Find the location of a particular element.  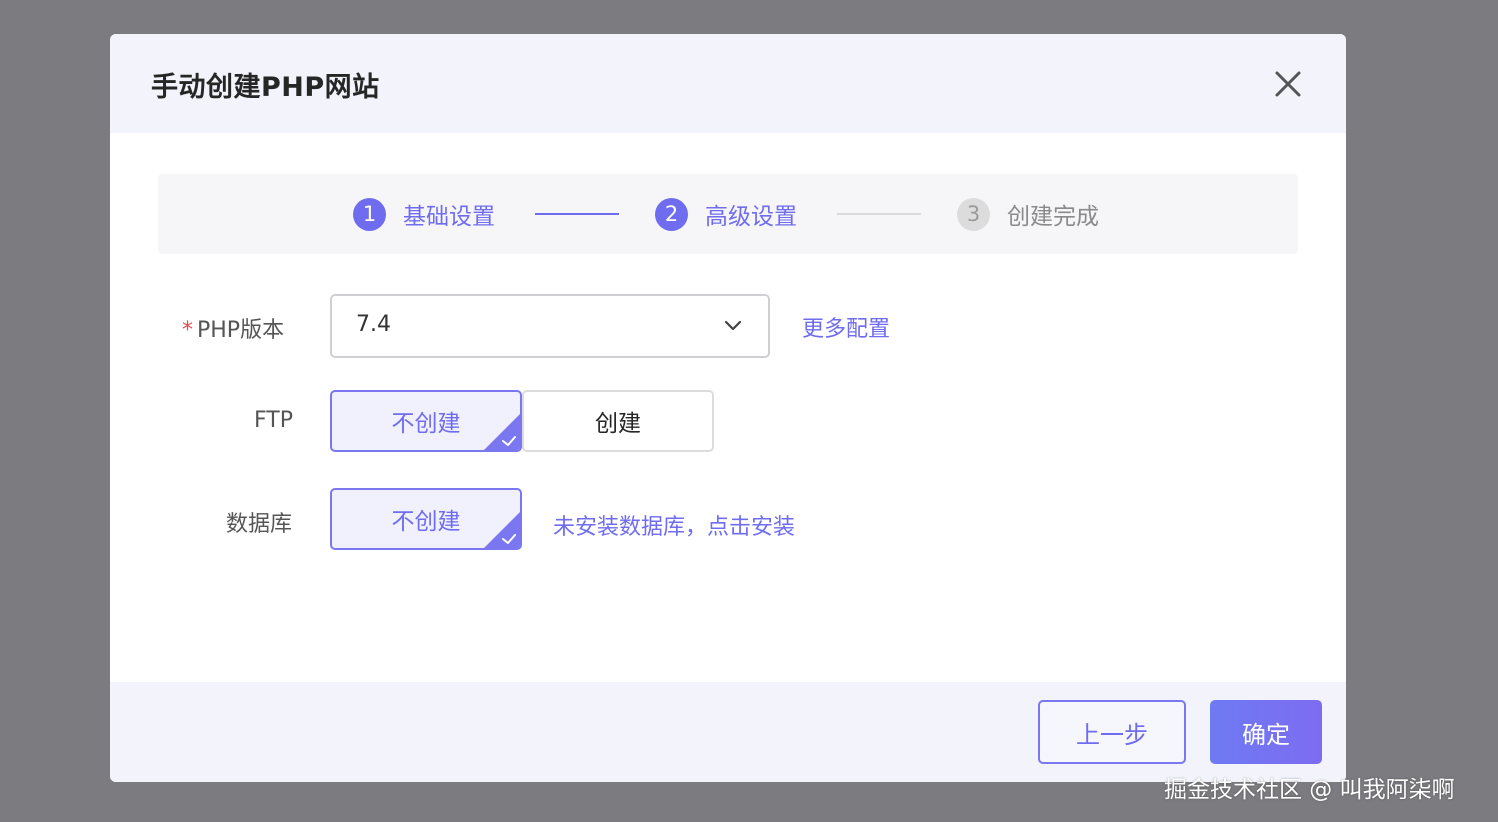

php-version-value: 7.4 is located at coordinates (373, 324).